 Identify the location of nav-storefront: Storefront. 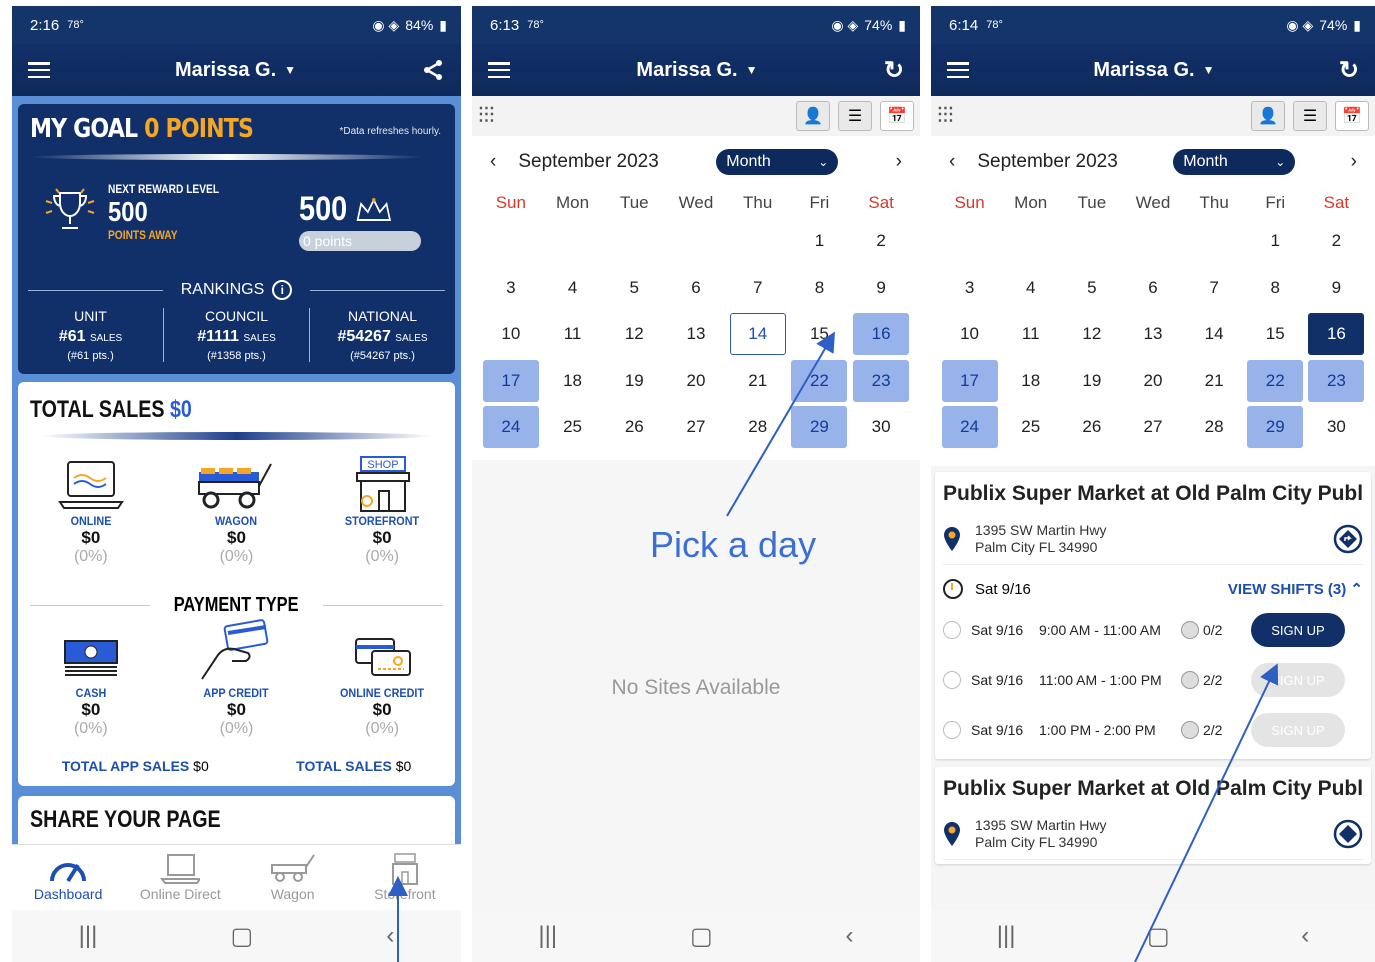
(405, 877).